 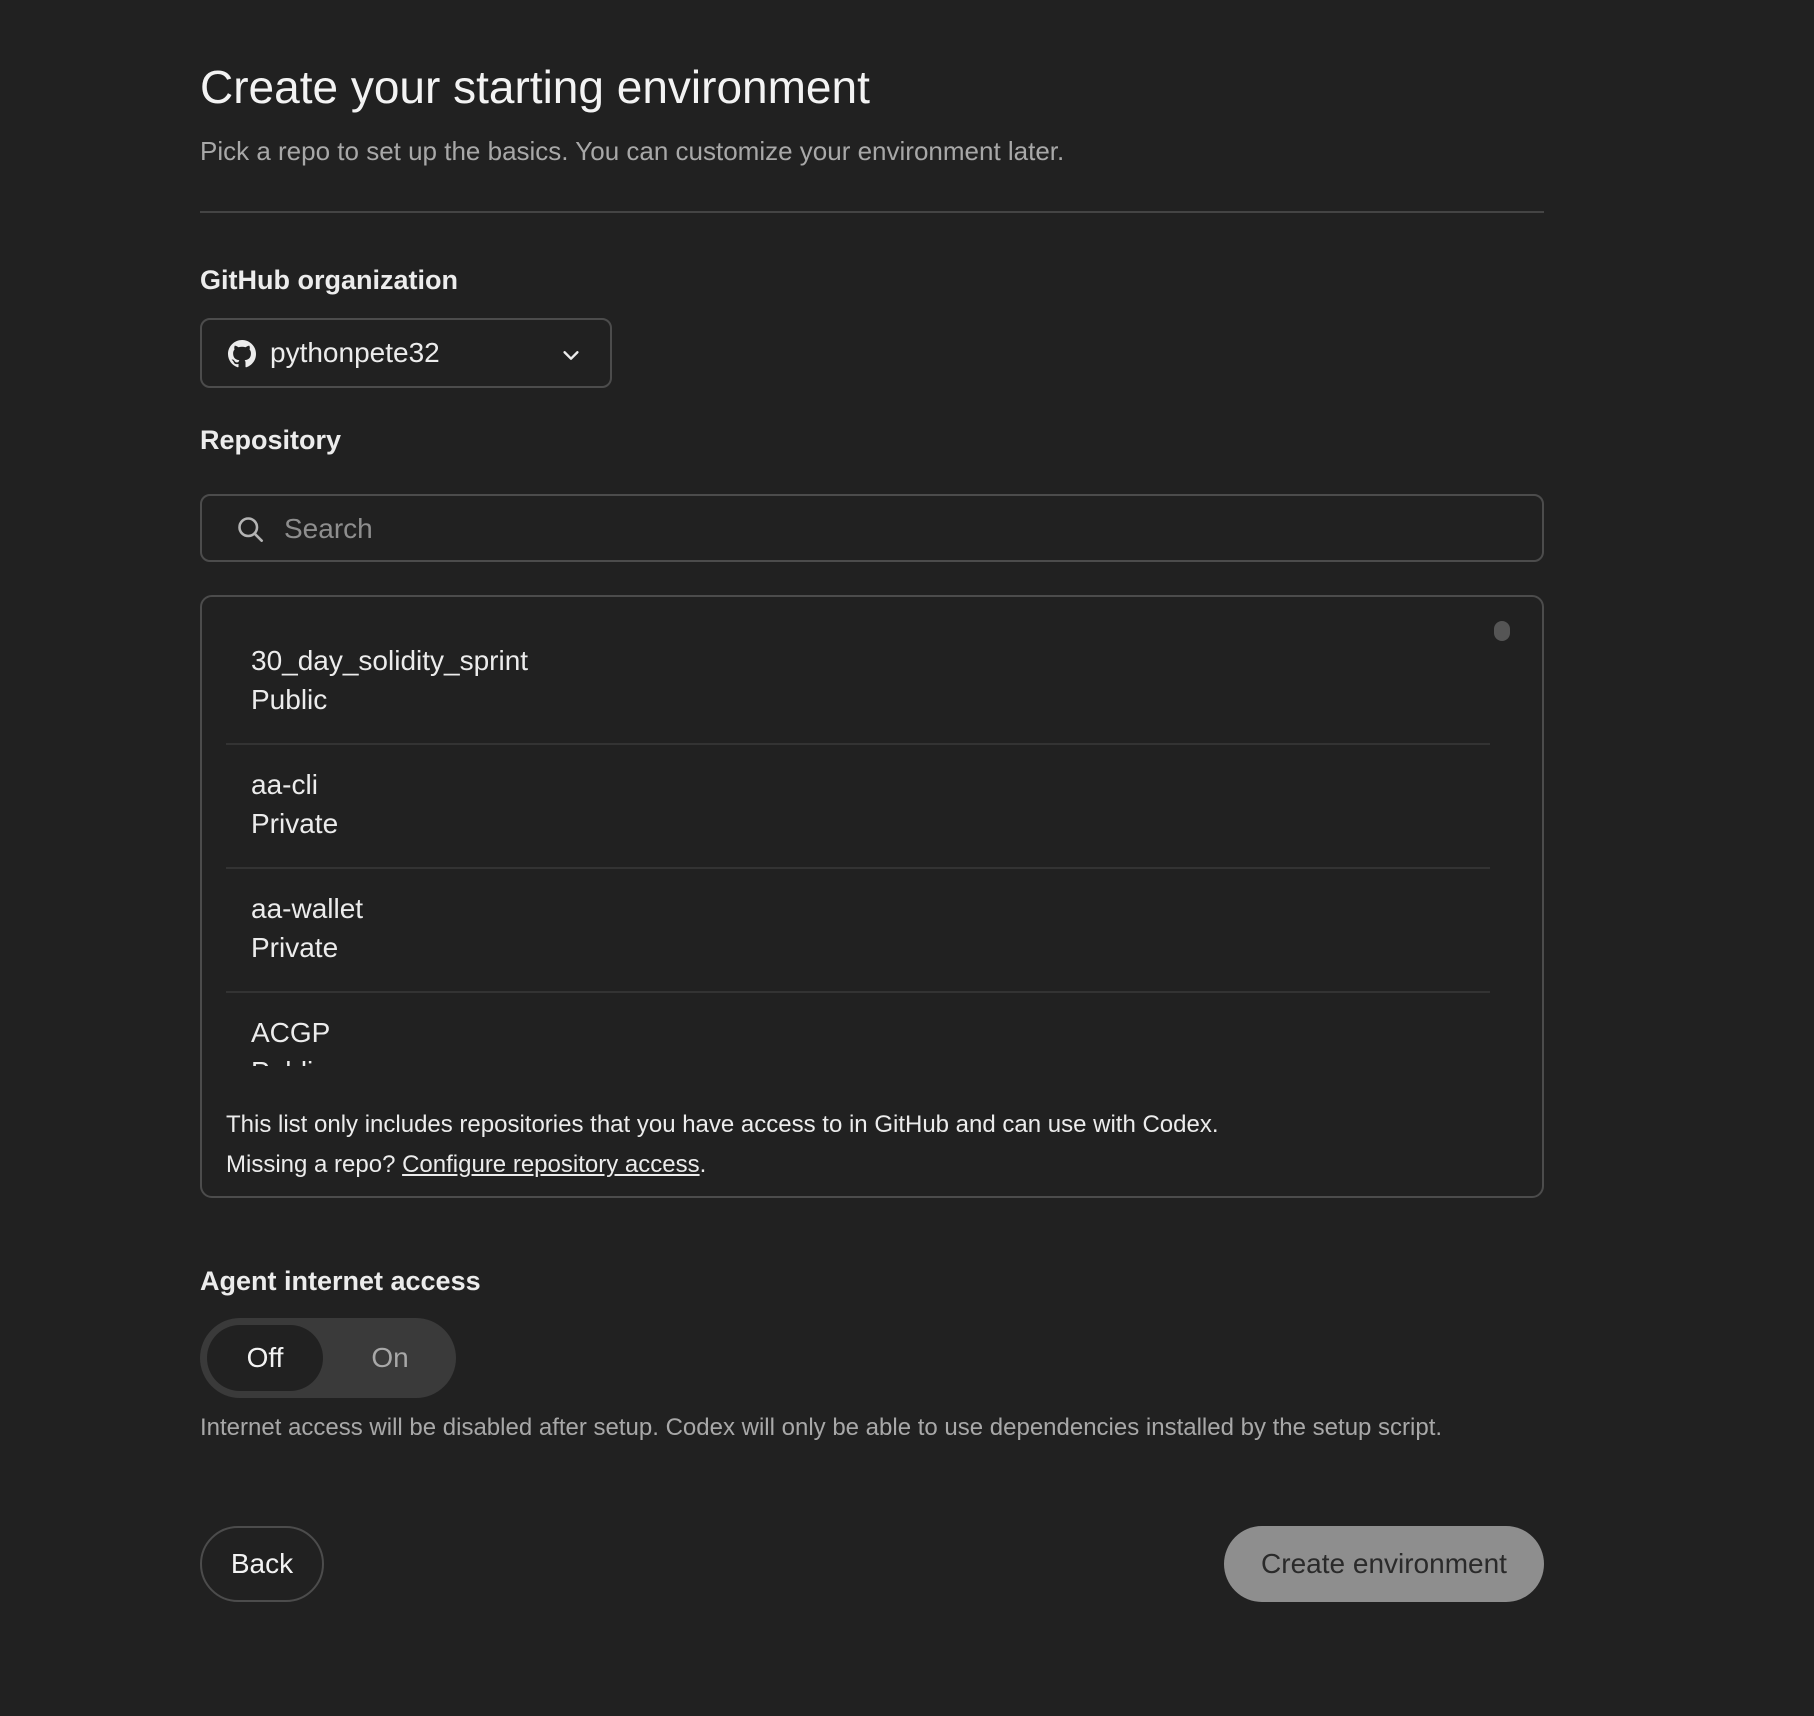 What do you see at coordinates (390, 660) in the screenshot?
I see `repo-name: 30_day_solidity_sprint` at bounding box center [390, 660].